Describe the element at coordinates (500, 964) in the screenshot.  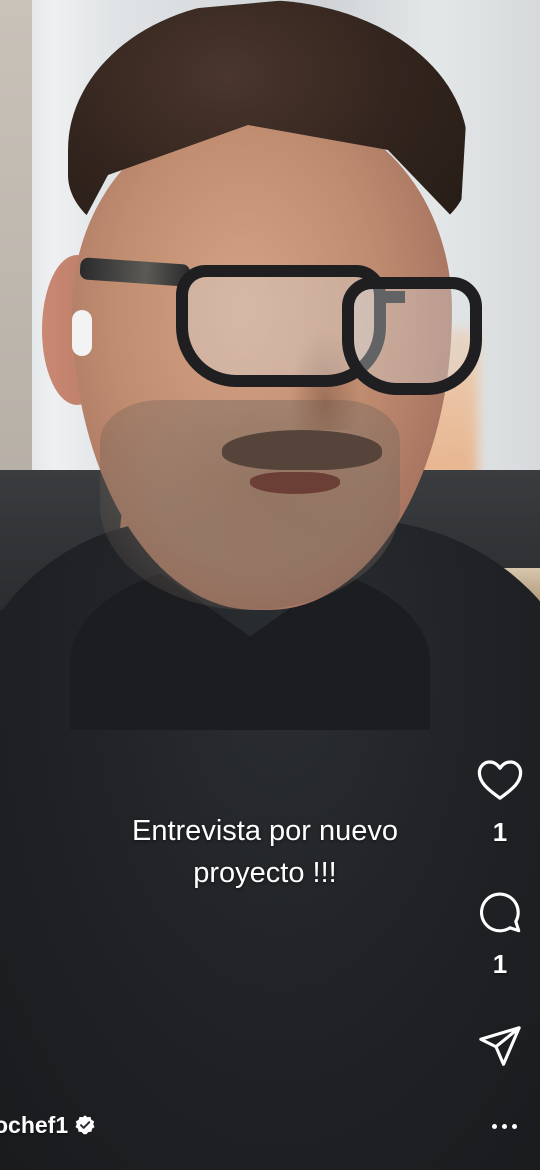
I see `comment-count: 1` at that location.